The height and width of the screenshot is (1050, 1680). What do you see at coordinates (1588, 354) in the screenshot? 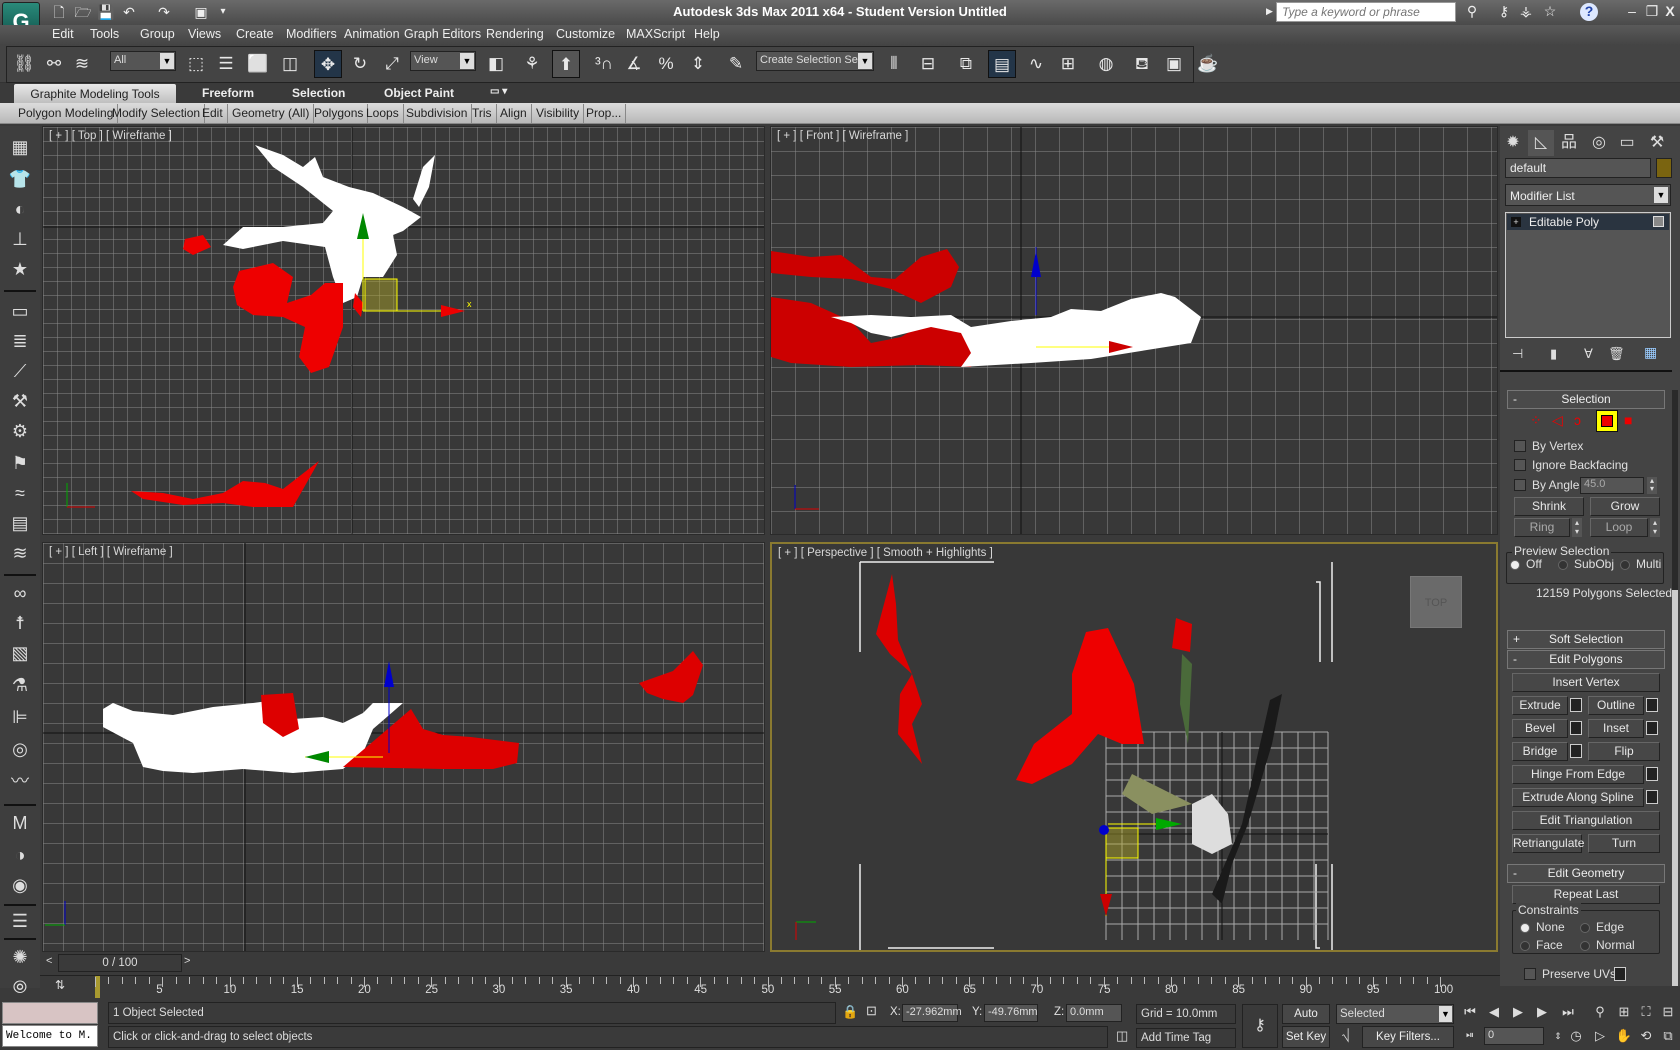
I see `make-unique-icon: ∀` at bounding box center [1588, 354].